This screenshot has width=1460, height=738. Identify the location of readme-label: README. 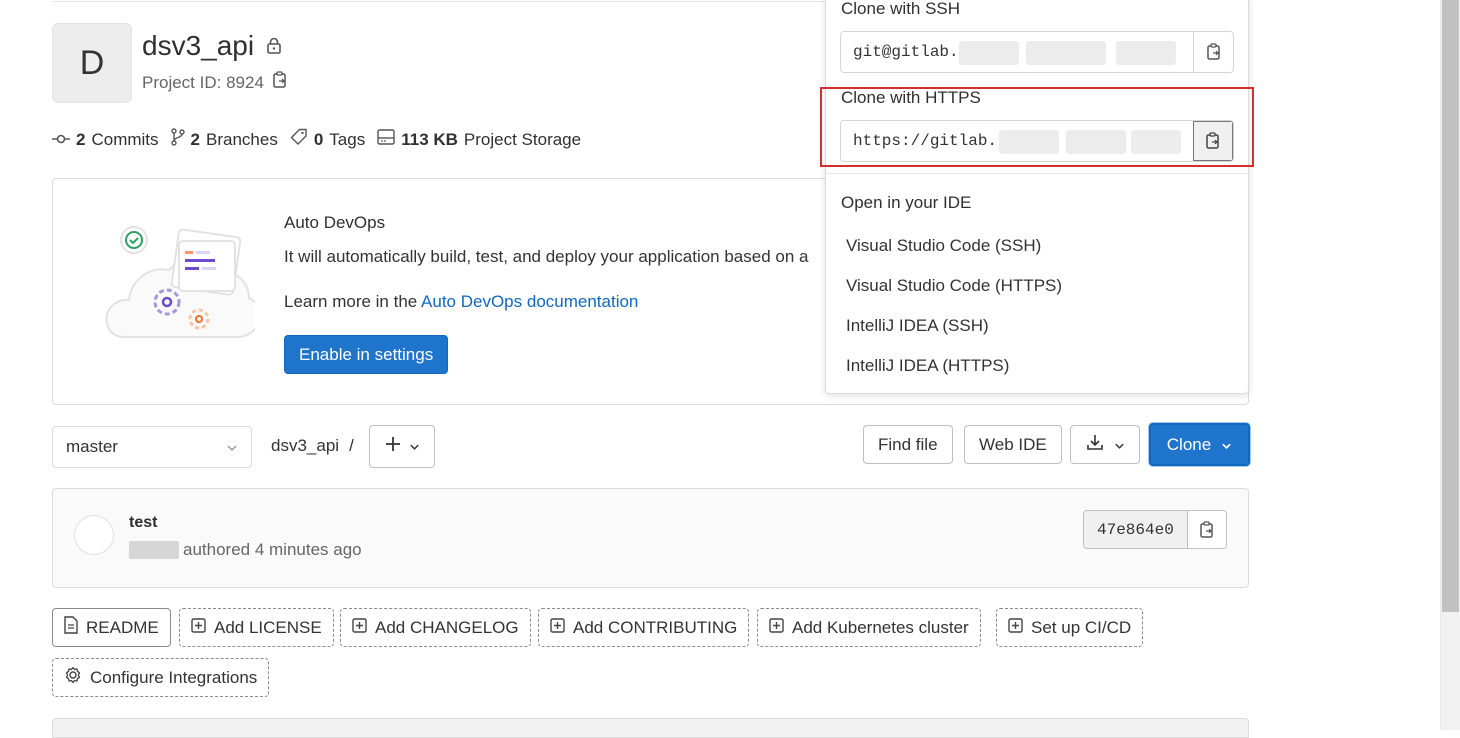
(122, 627).